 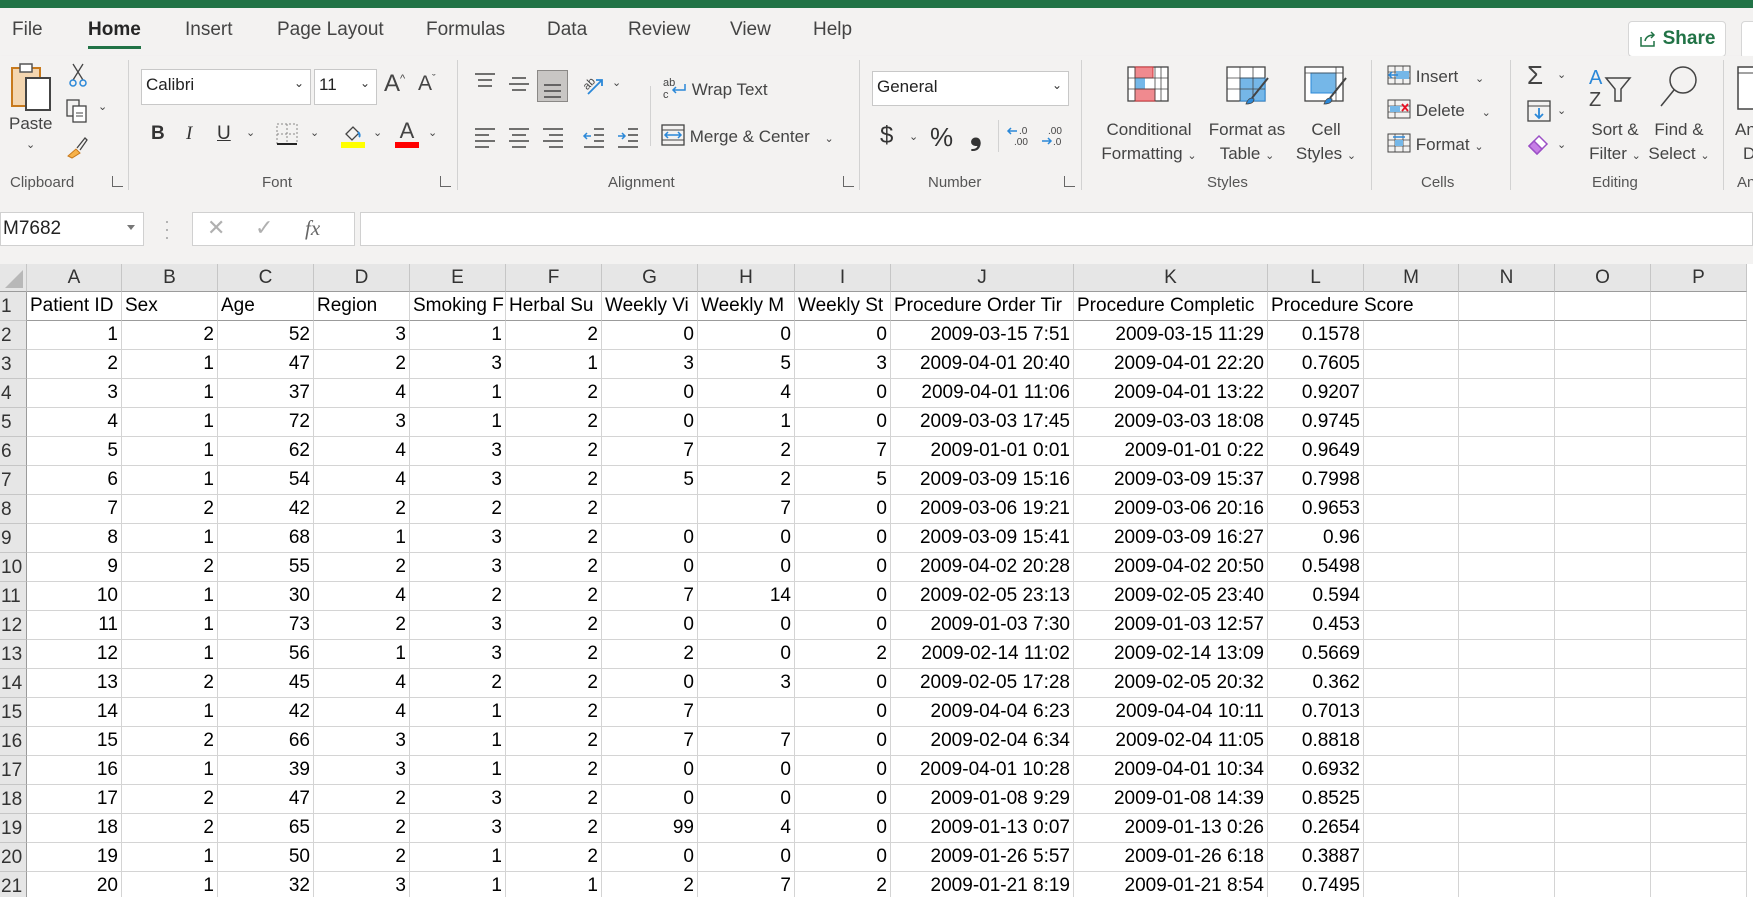 What do you see at coordinates (1411, 335) in the screenshot?
I see `cell-m2` at bounding box center [1411, 335].